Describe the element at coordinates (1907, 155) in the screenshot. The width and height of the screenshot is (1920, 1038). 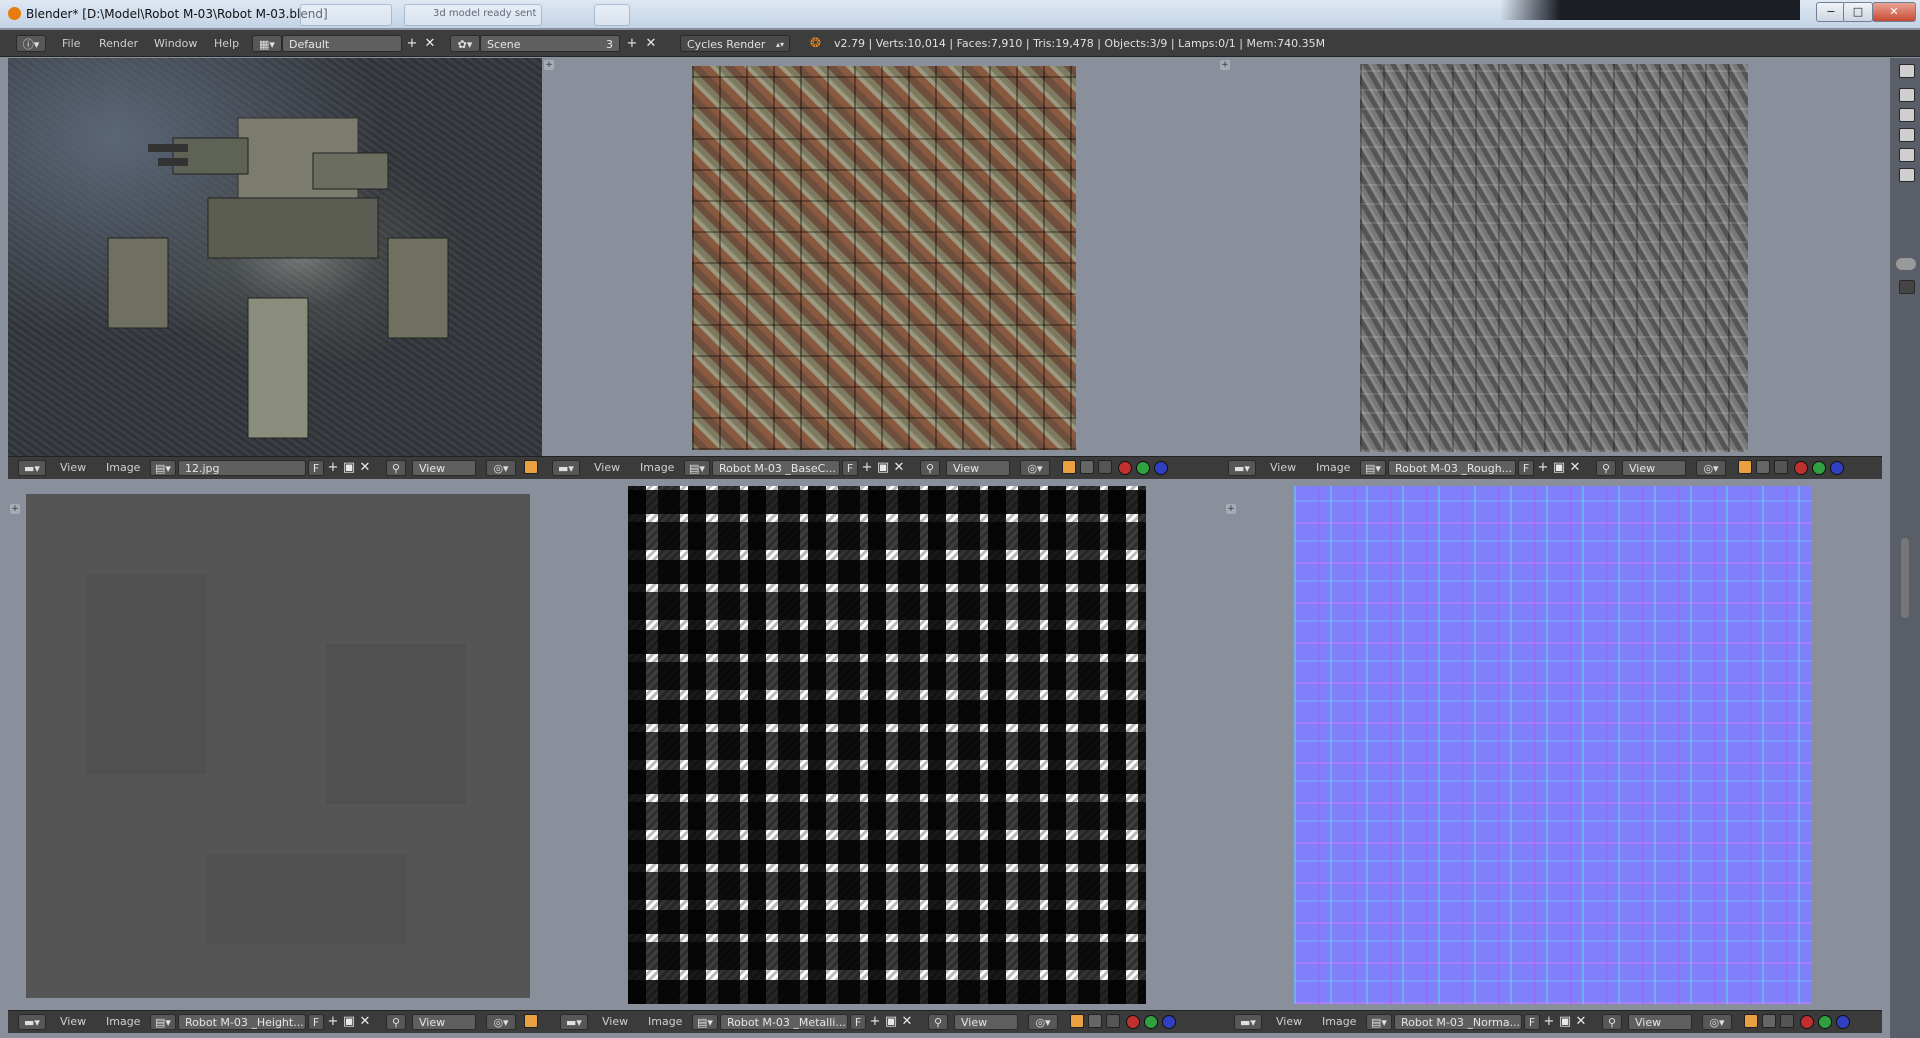
I see `object-icon` at that location.